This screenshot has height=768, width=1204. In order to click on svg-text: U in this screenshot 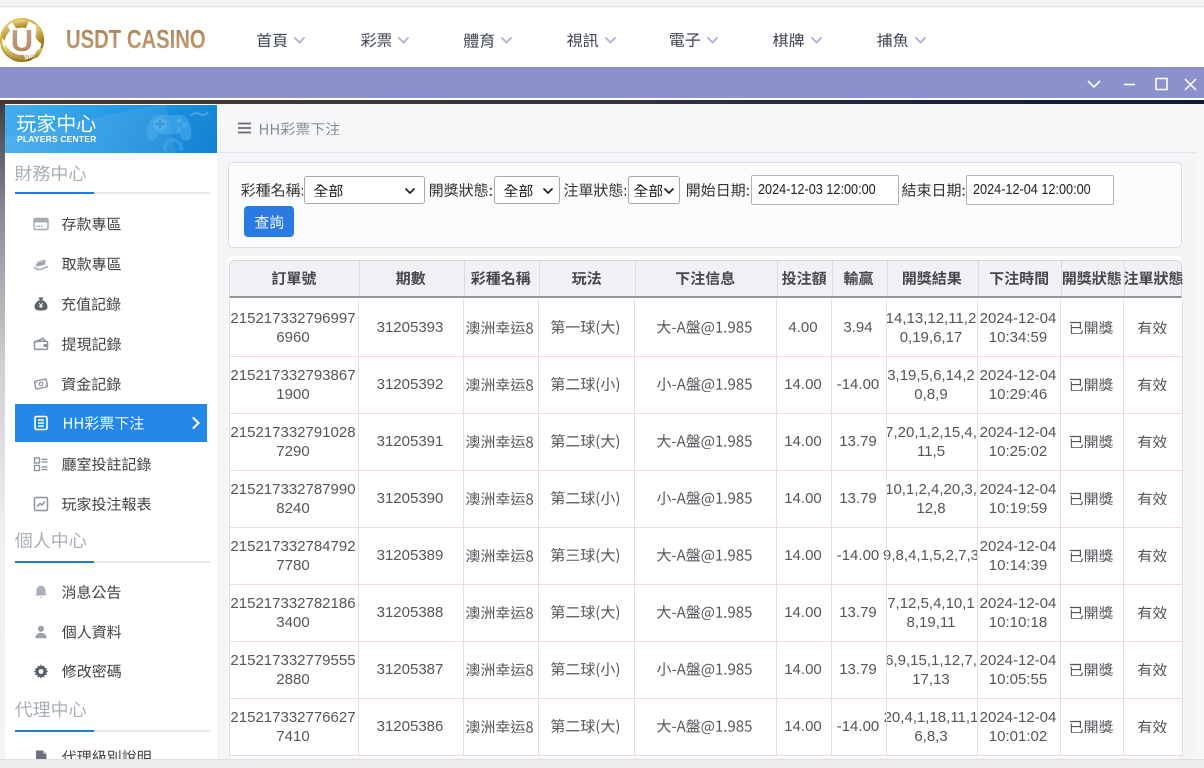, I will do `click(22, 40)`.